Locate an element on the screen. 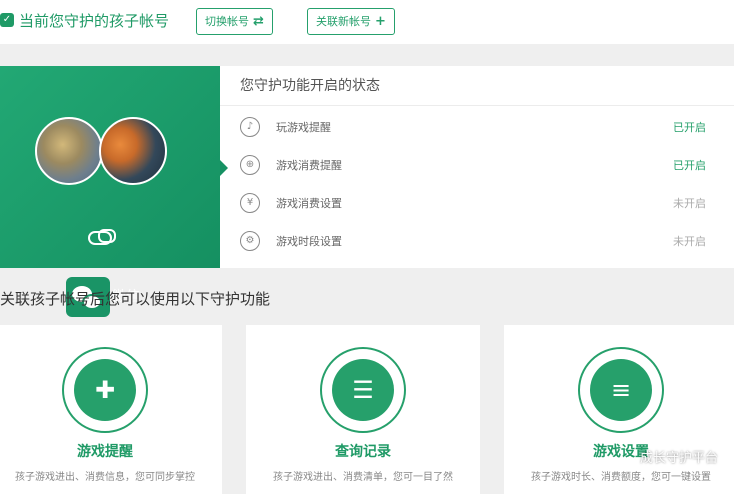 The height and width of the screenshot is (494, 734). gamepad-icon: ✚ is located at coordinates (105, 390).